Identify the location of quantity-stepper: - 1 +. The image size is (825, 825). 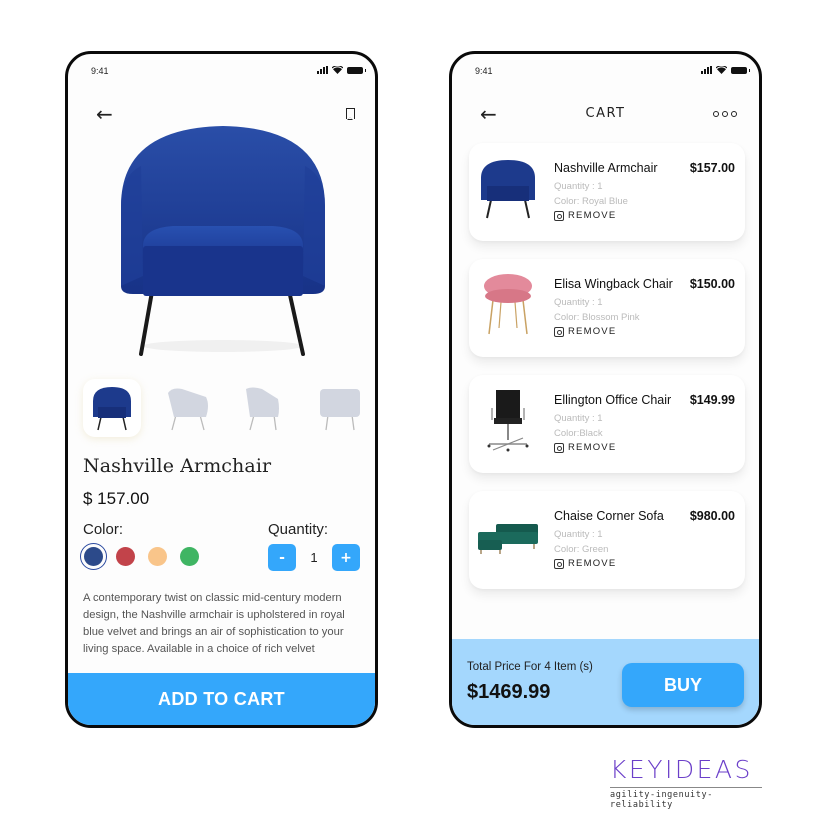
(314, 557).